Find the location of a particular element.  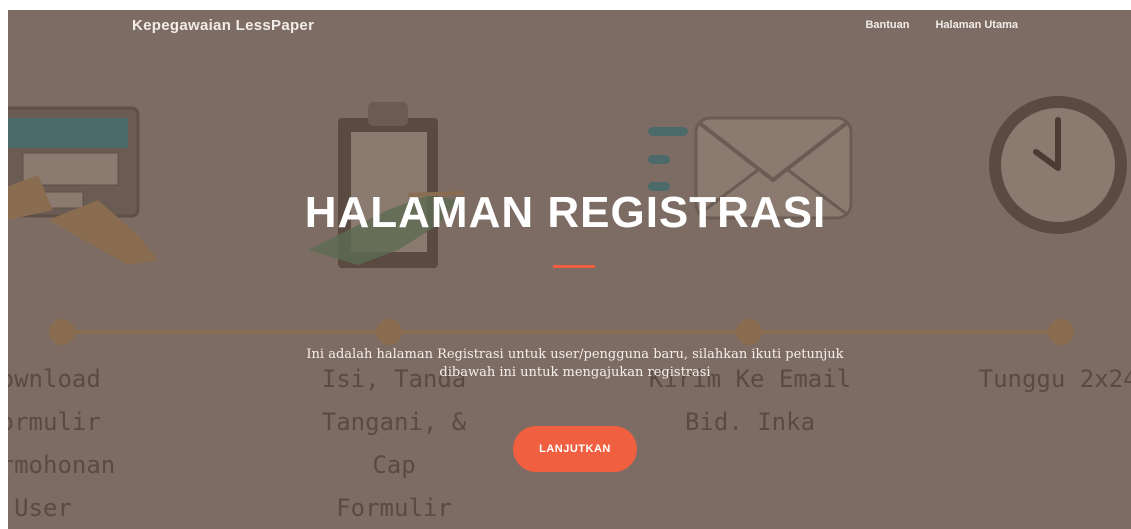

page-title: HALAMAN REGISTRASI is located at coordinates (565, 212).